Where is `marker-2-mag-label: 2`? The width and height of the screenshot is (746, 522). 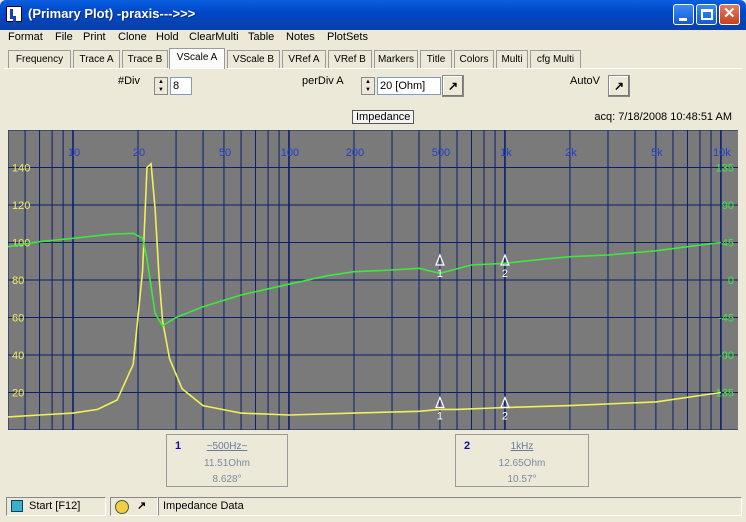
marker-2-mag-label: 2 is located at coordinates (505, 417).